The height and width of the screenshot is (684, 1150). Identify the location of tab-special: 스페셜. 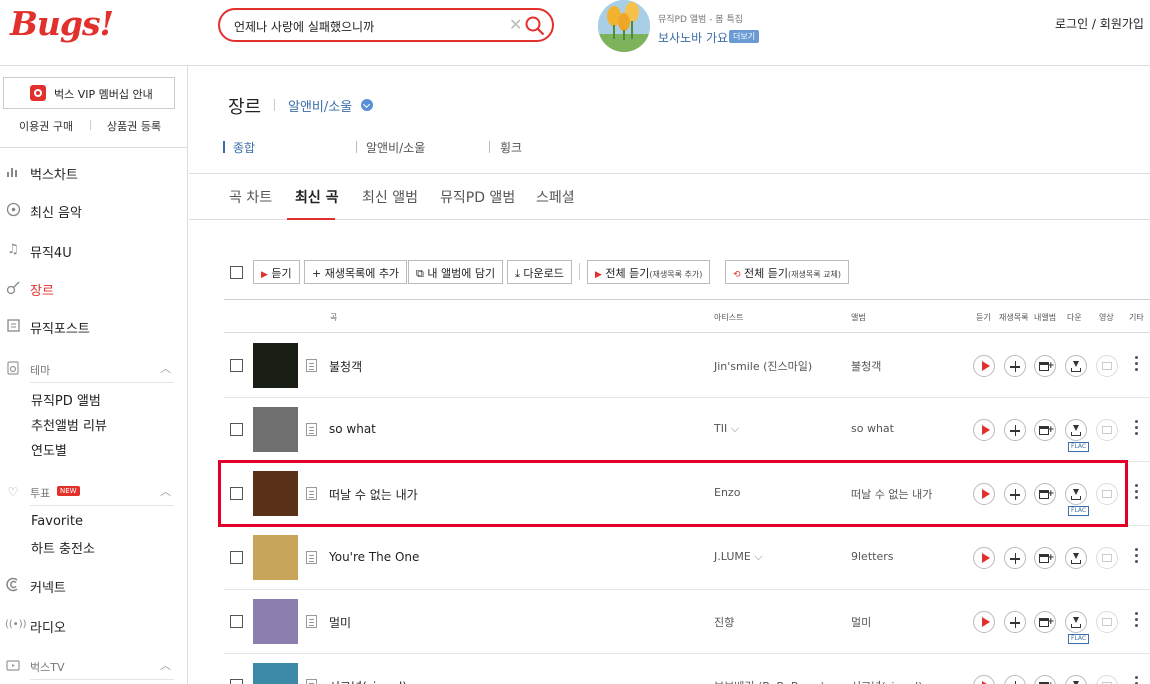
(555, 197).